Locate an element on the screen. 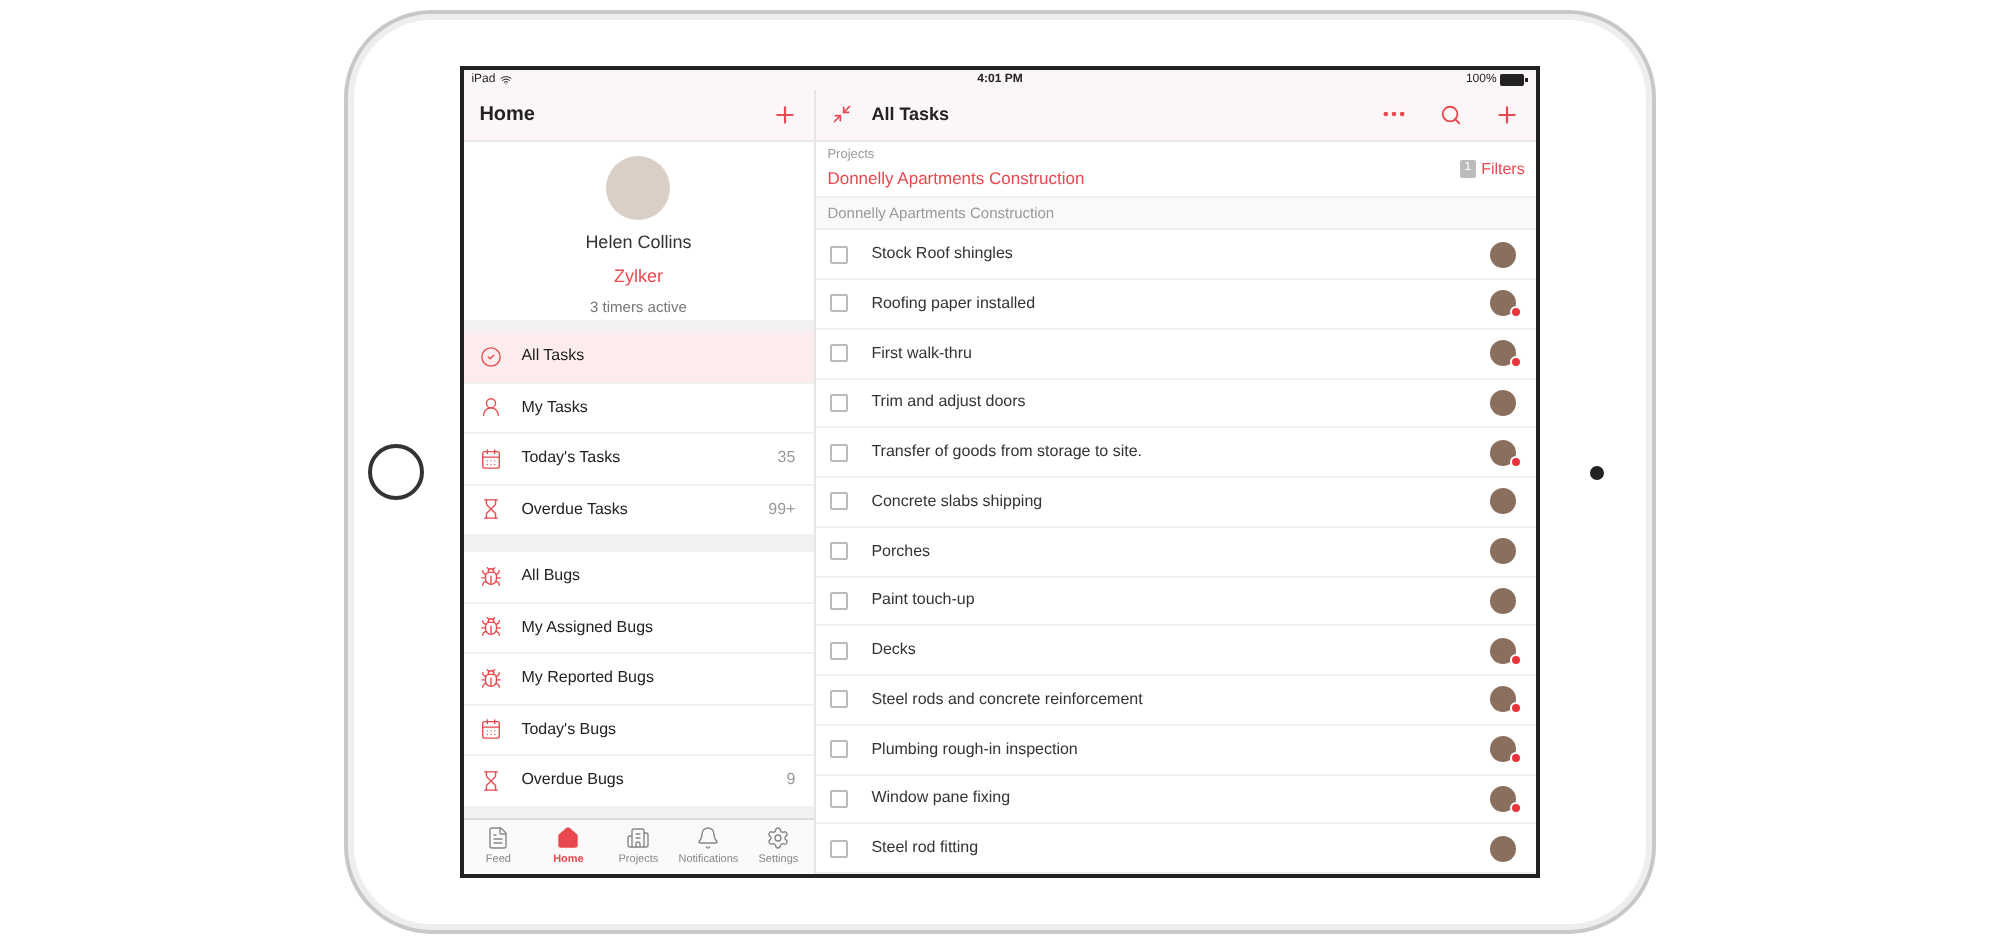 The width and height of the screenshot is (2000, 950). sidebar-item: All Tasks is located at coordinates (638, 357).